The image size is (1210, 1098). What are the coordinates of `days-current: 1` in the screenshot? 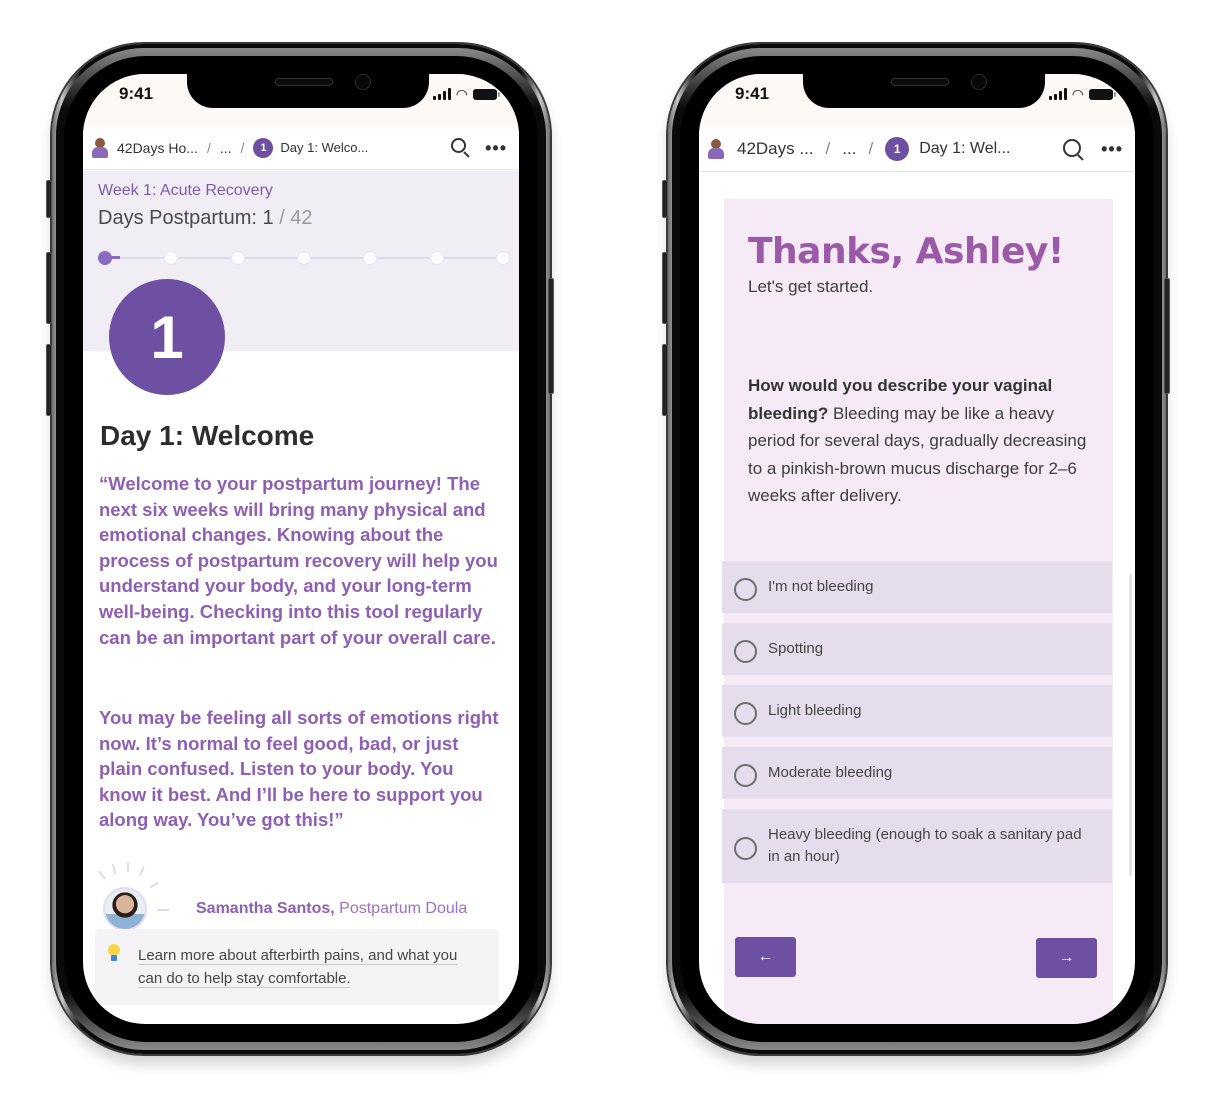 It's located at (268, 218).